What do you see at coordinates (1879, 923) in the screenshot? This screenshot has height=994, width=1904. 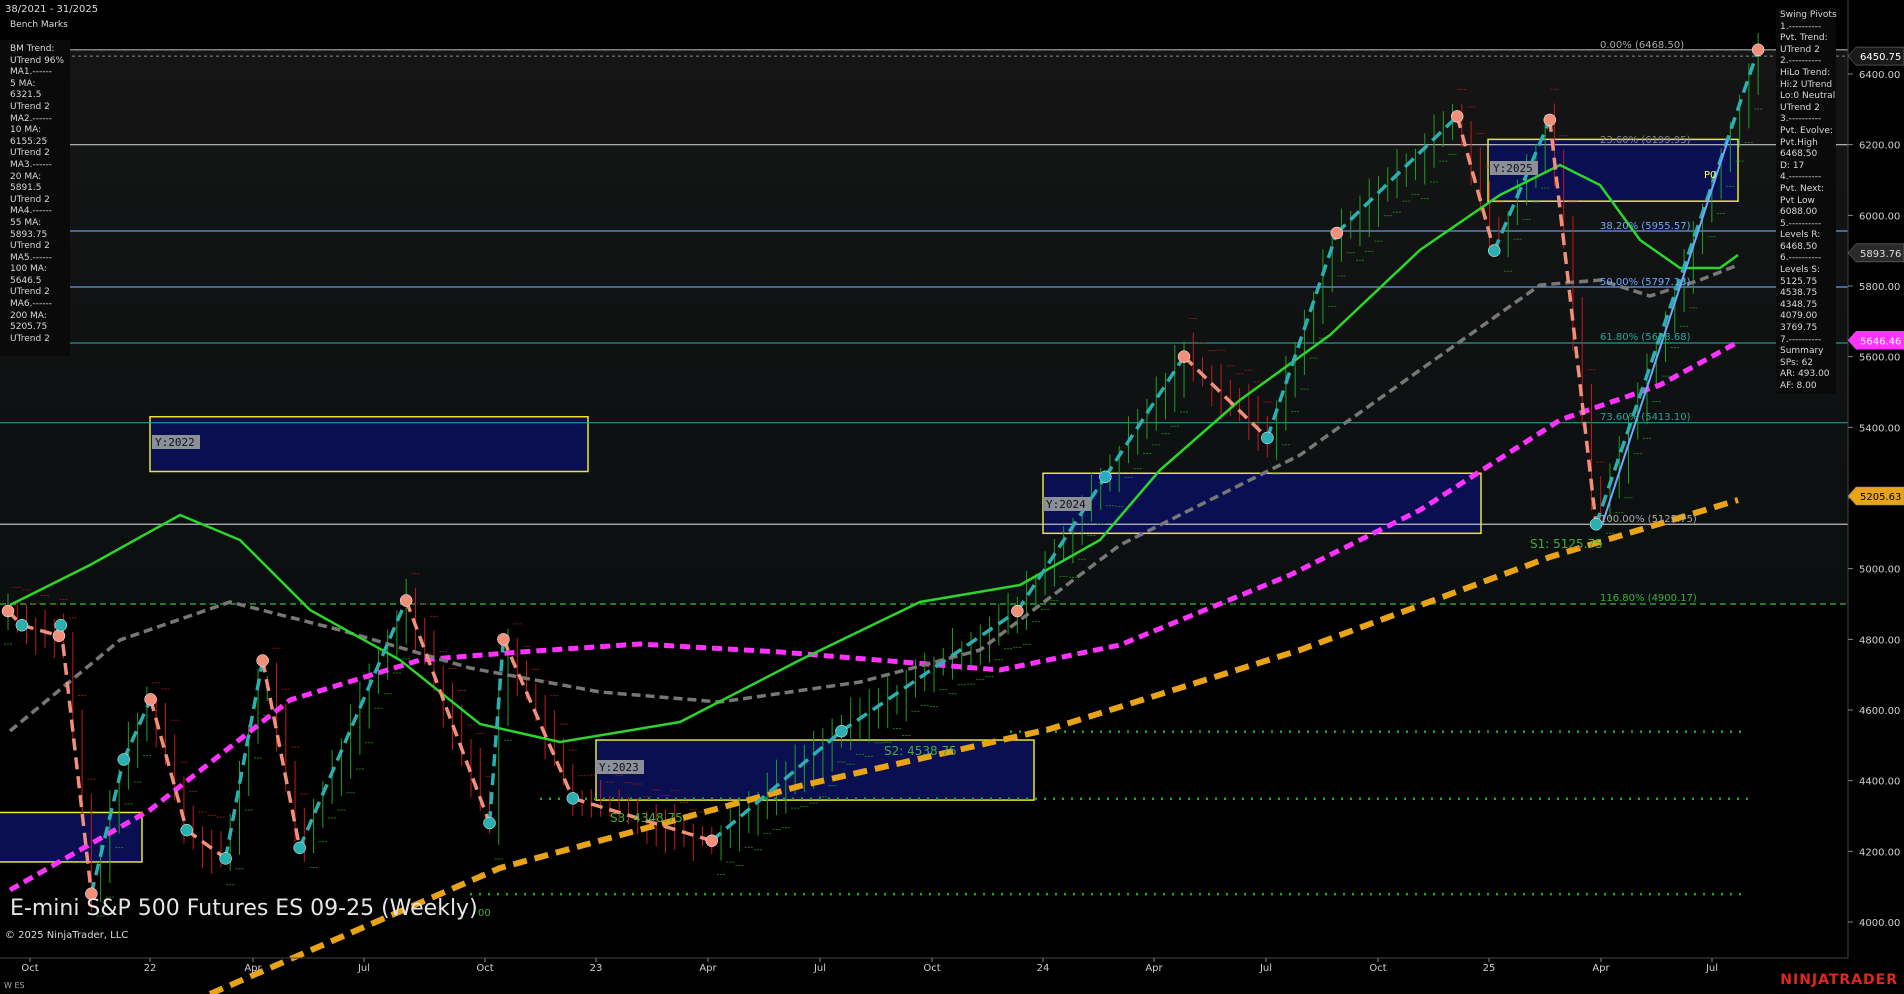 I see `y-tick-label: 4000.00` at bounding box center [1879, 923].